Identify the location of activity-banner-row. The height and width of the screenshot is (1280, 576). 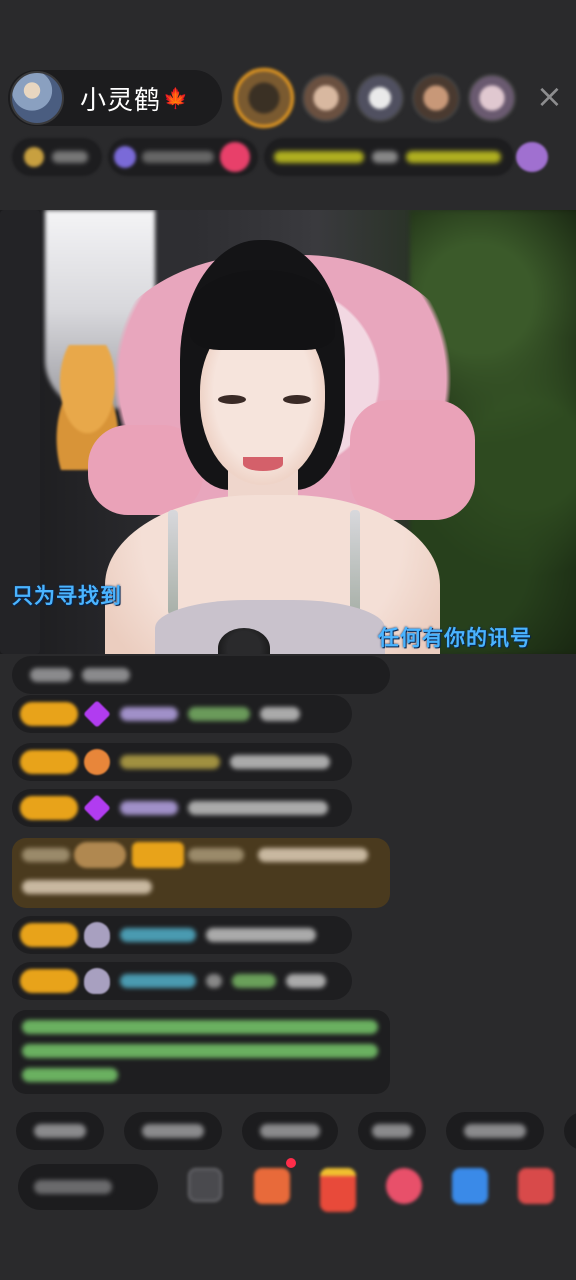
(286, 157).